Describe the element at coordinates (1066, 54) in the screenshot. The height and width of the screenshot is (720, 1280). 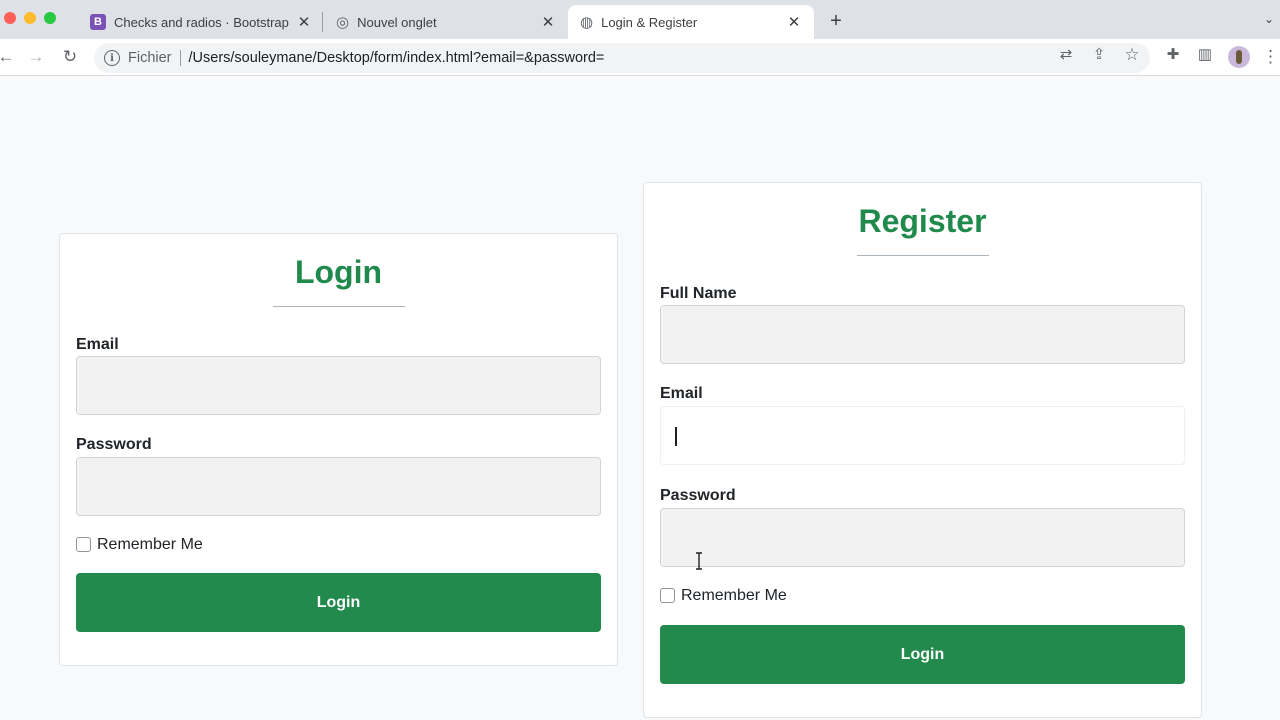
I see `translate-icon: ⇄` at that location.